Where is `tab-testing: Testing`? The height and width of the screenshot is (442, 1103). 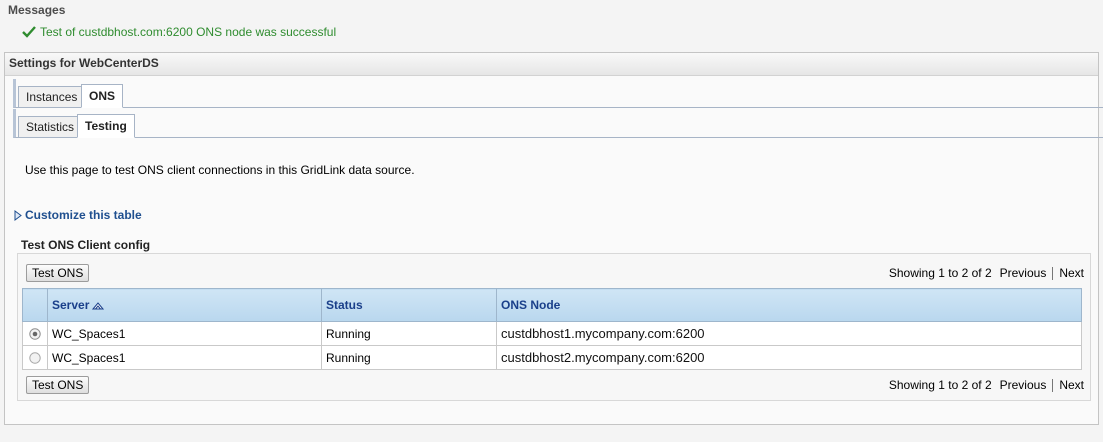 tab-testing: Testing is located at coordinates (106, 126).